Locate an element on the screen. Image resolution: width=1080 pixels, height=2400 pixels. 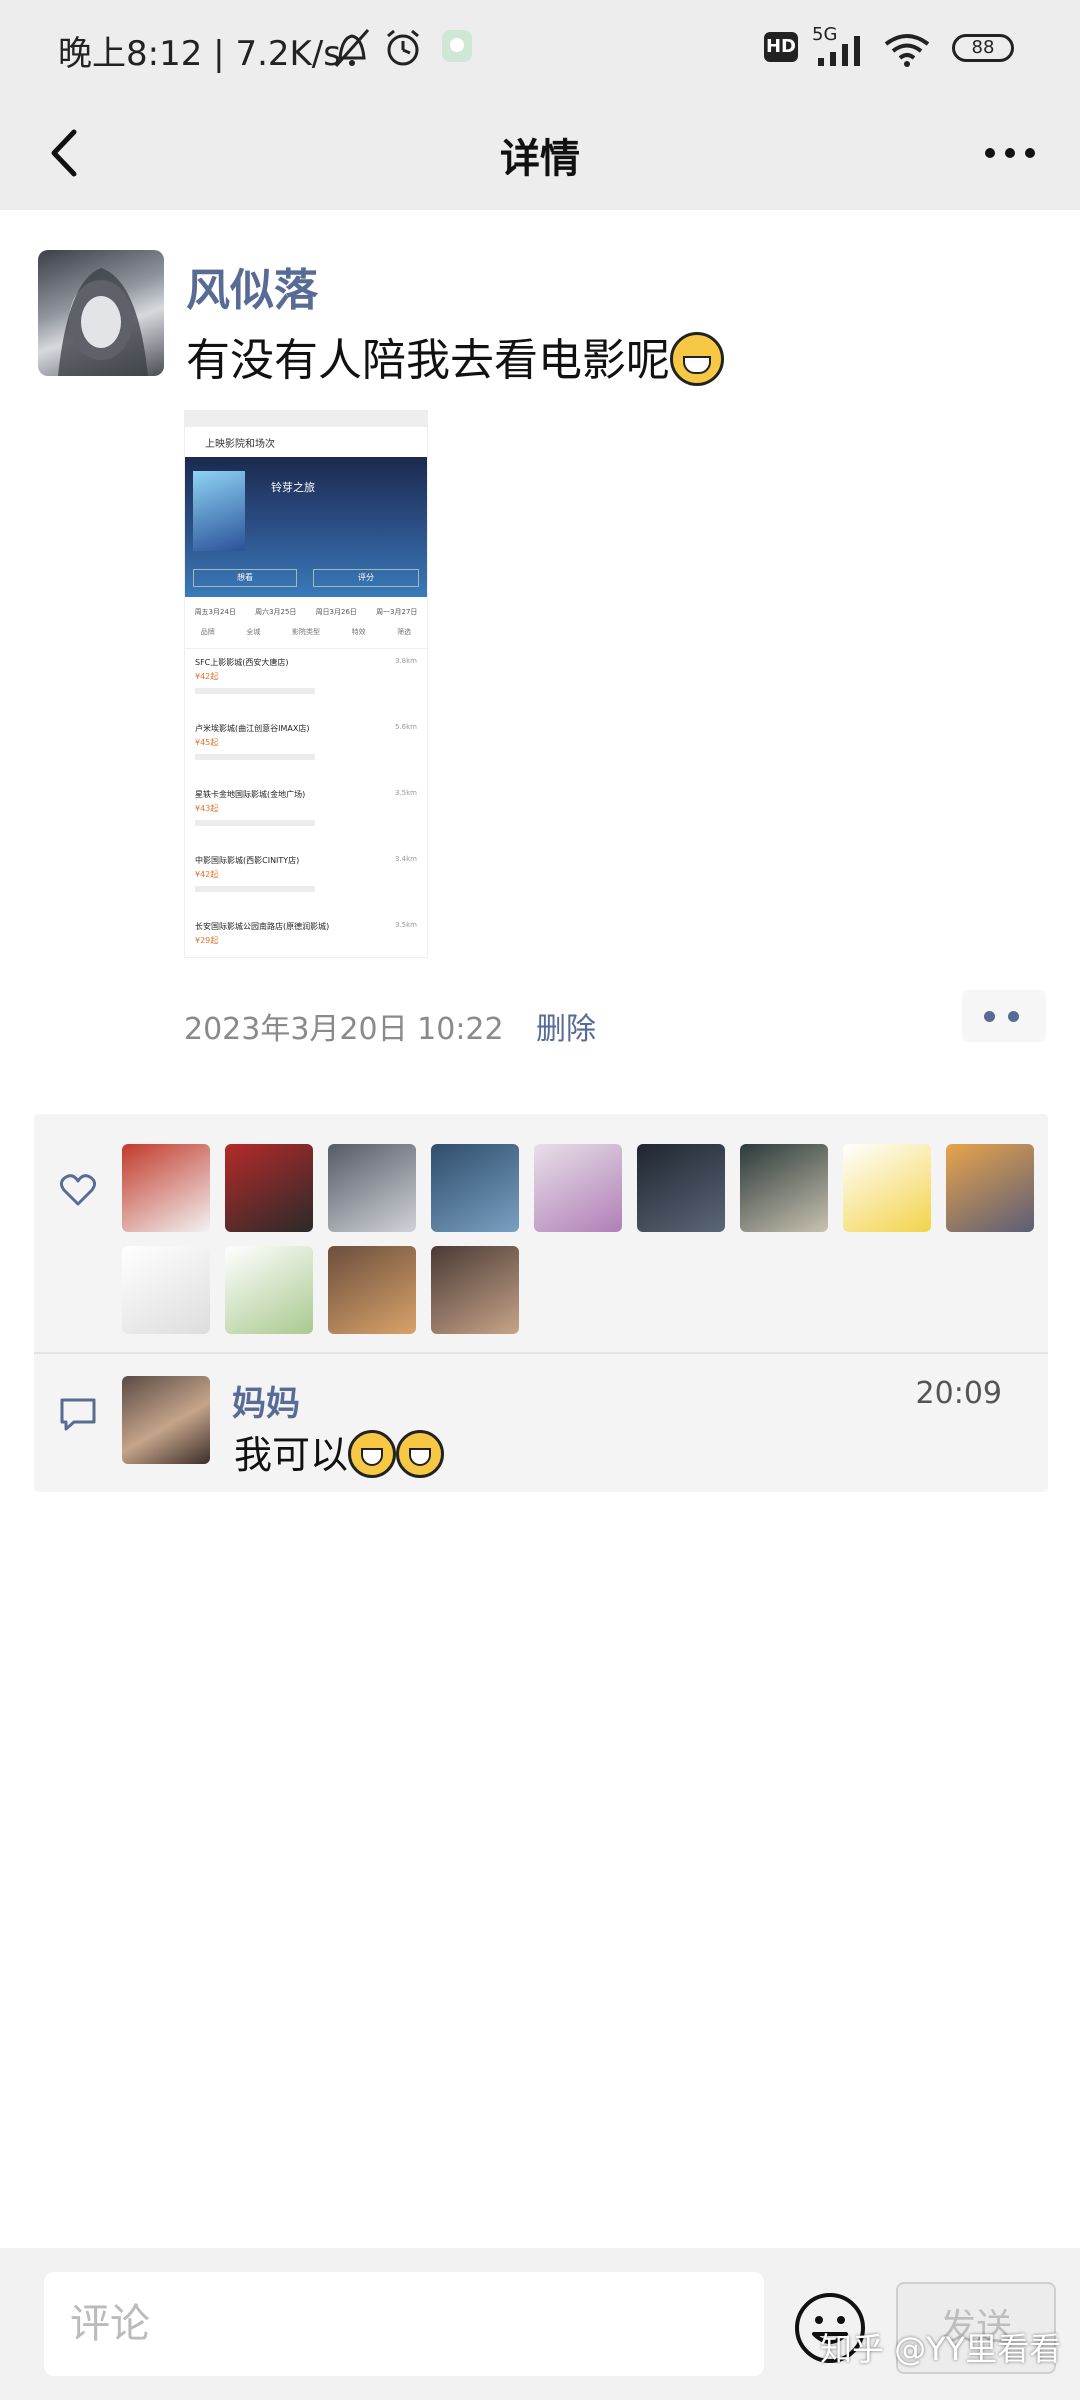
status-net-speed: 7.2K/s is located at coordinates (288, 54).